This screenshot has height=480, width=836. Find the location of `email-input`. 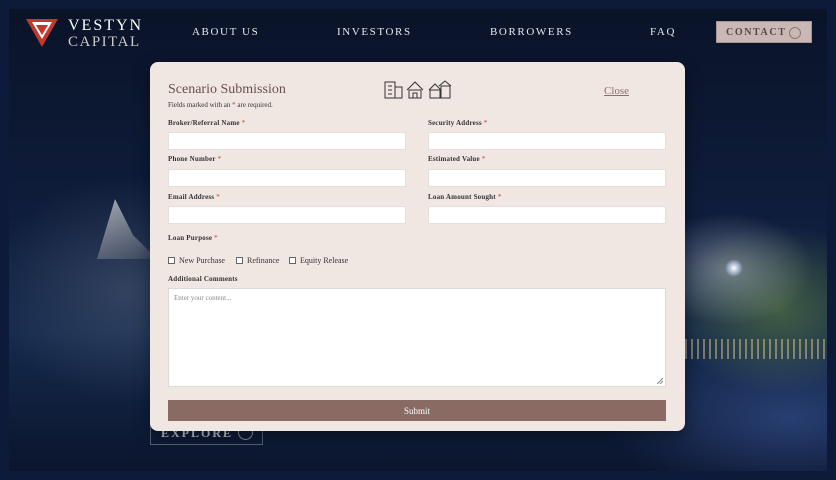

email-input is located at coordinates (287, 215).